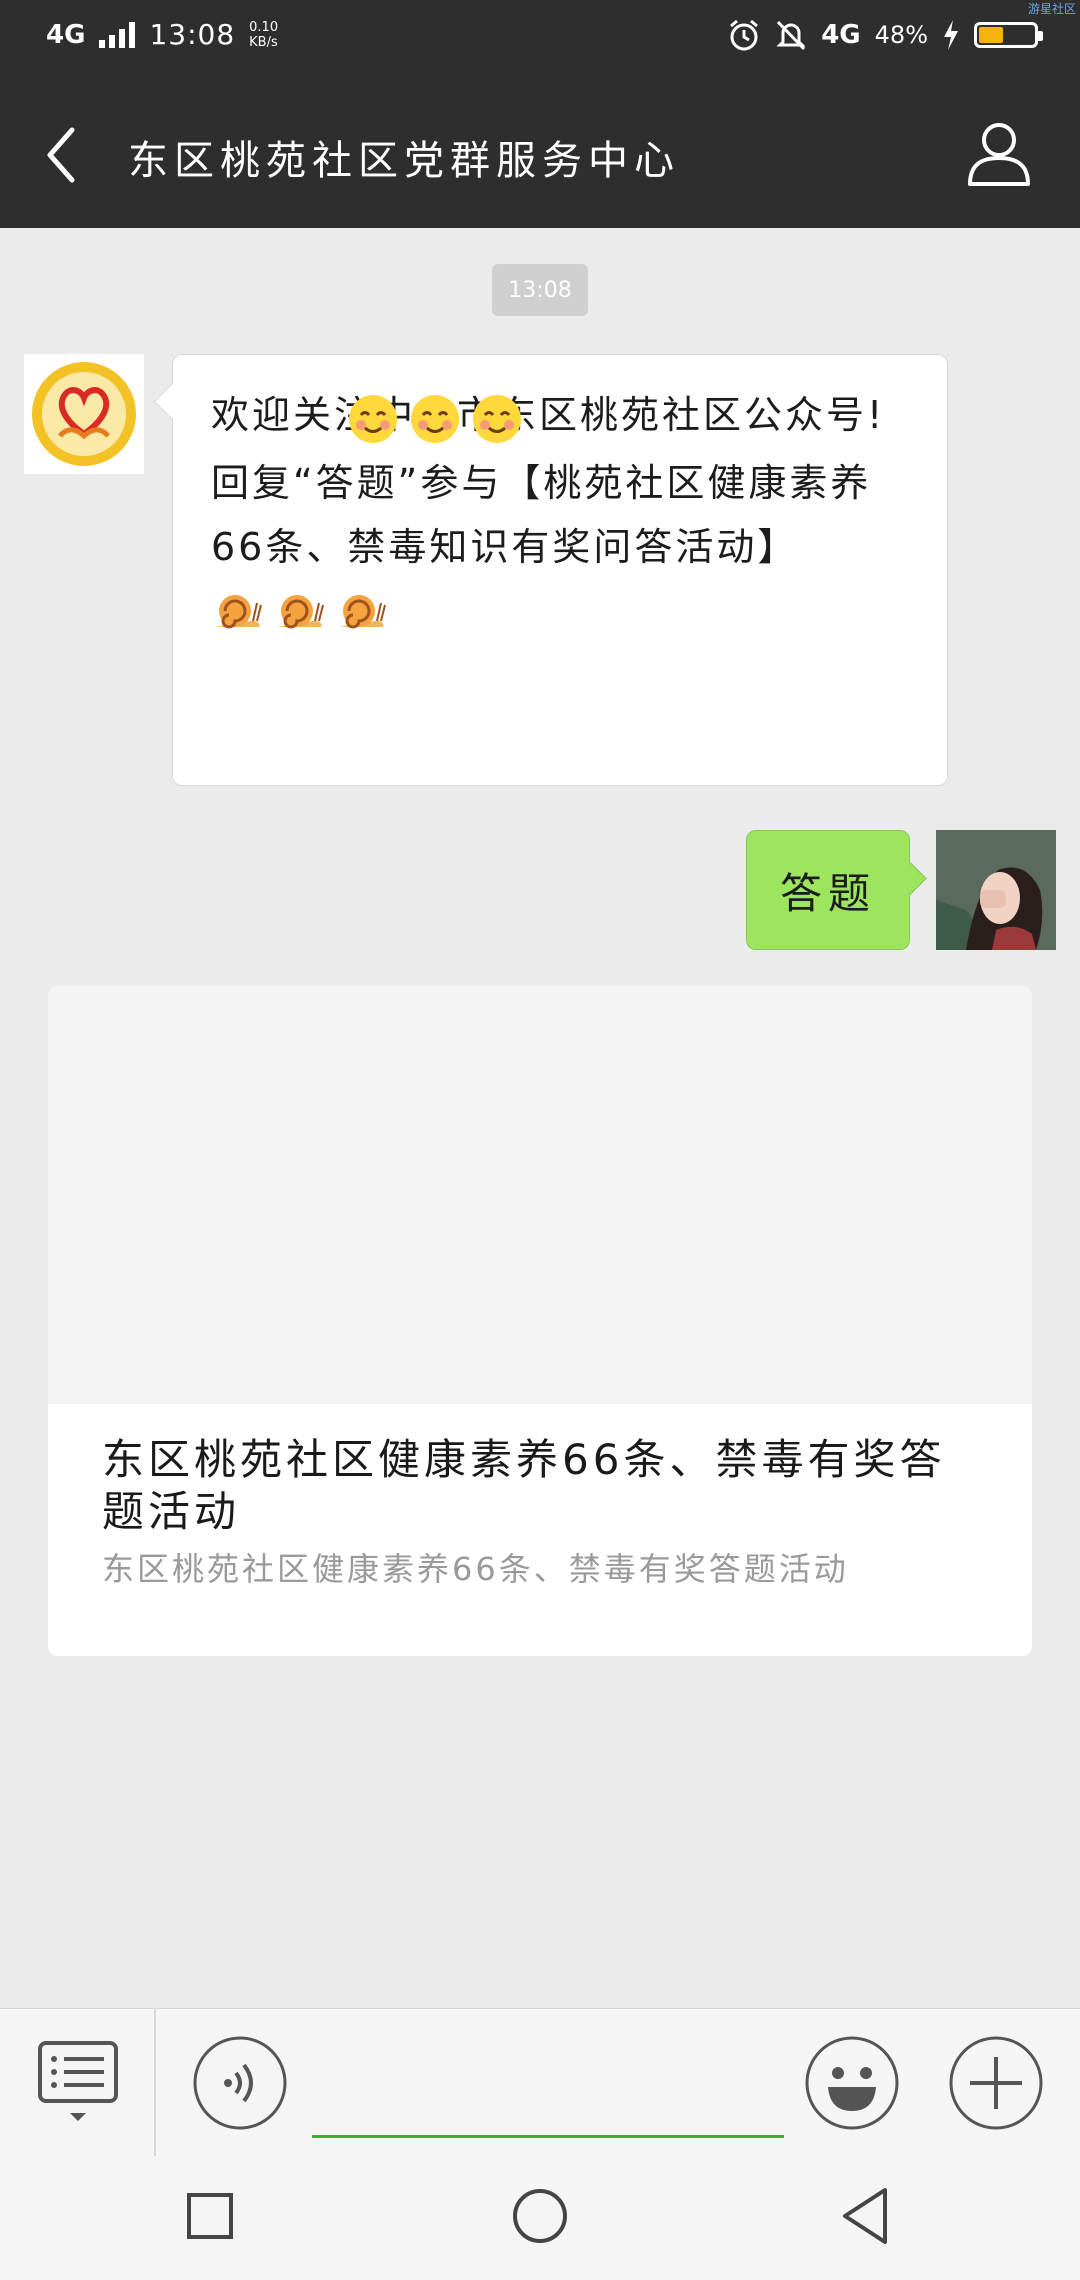 The image size is (1080, 2280). I want to click on battery-percent: 48%, so click(901, 35).